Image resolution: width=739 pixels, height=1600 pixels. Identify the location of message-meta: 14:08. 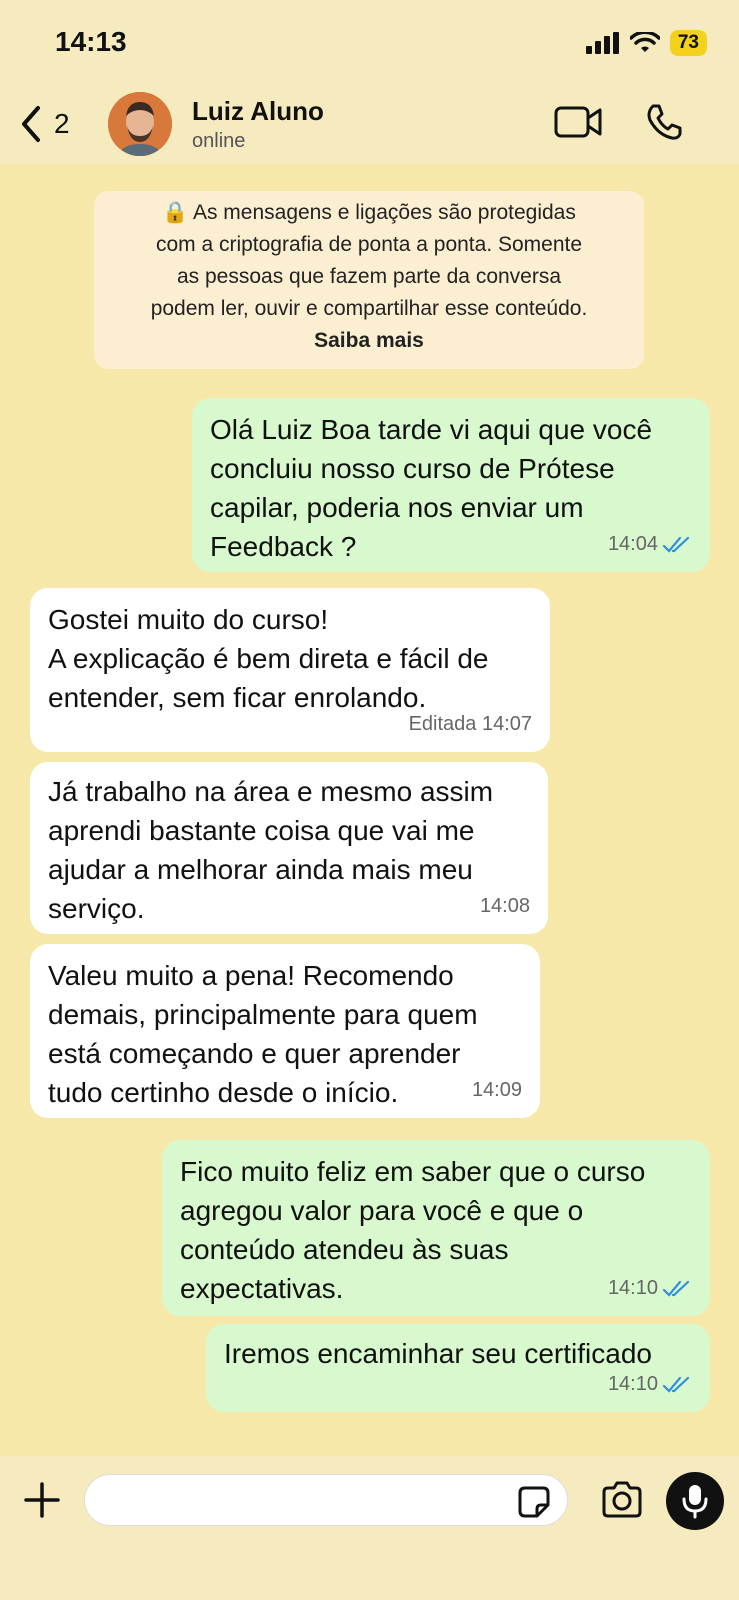
(505, 906).